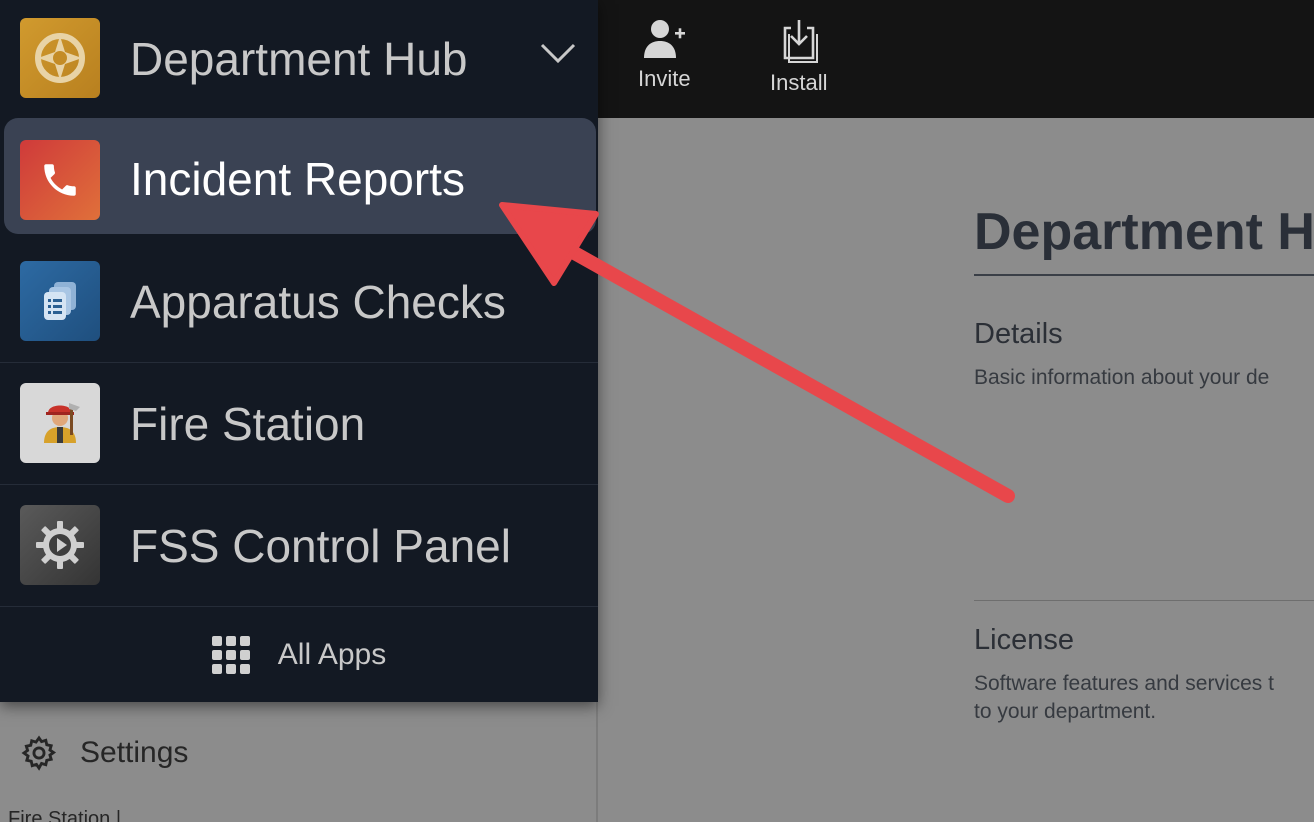 This screenshot has height=822, width=1314. I want to click on details-description: Basic information about your de, so click(1122, 377).